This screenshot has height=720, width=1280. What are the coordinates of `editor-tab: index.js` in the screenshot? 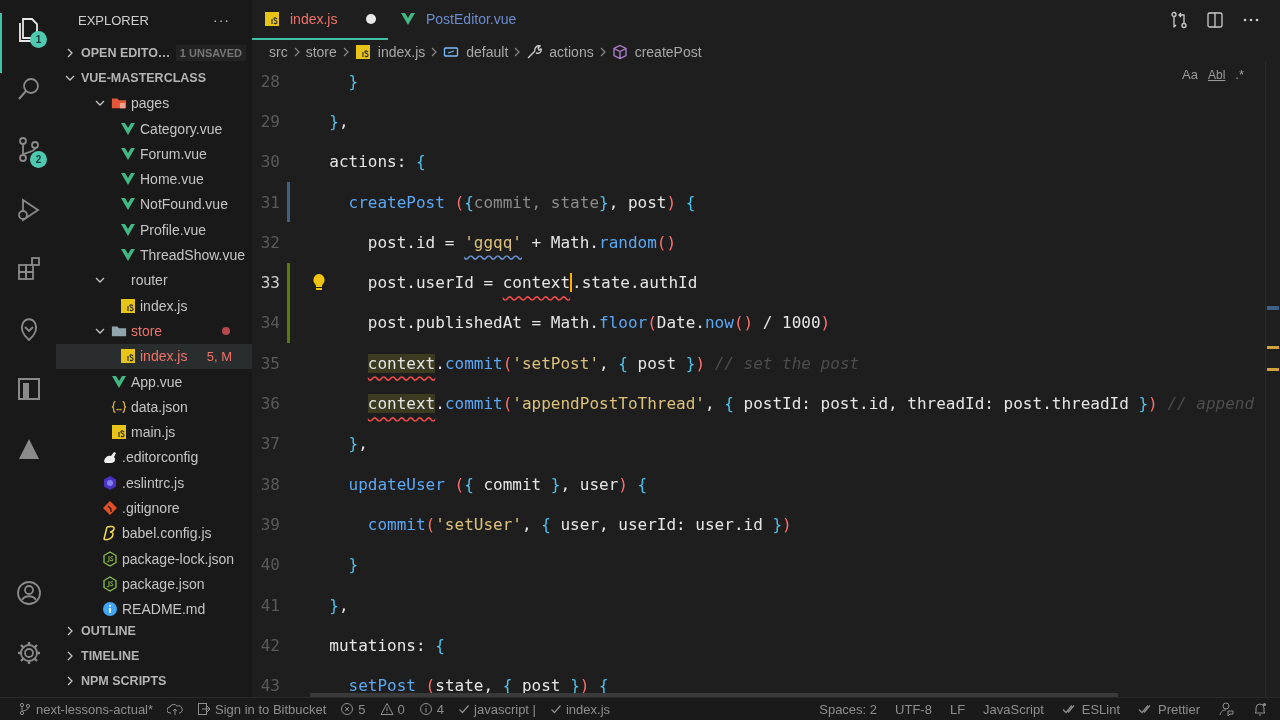 It's located at (320, 20).